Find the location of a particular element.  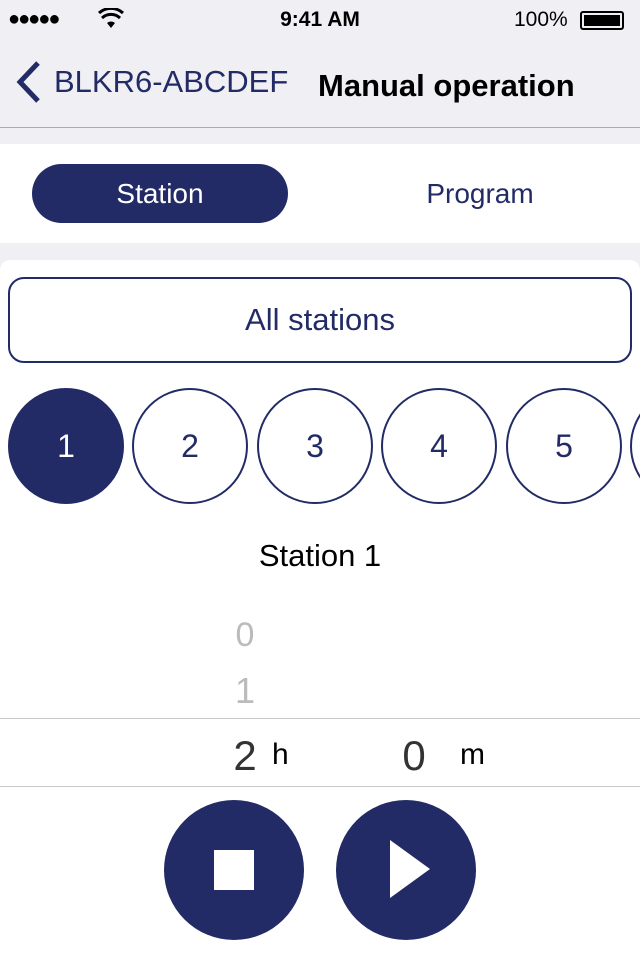

station-button-5: 5 is located at coordinates (564, 446).